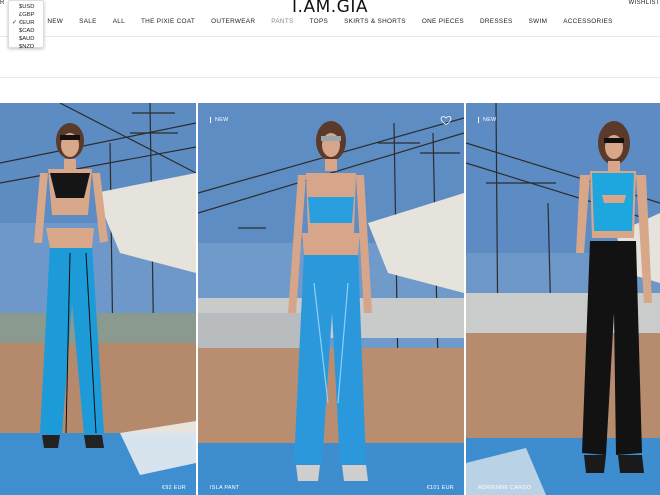 This screenshot has height=495, width=660. I want to click on nav-item-skirts-shorts: SKIRTS & SHORTS, so click(375, 21).